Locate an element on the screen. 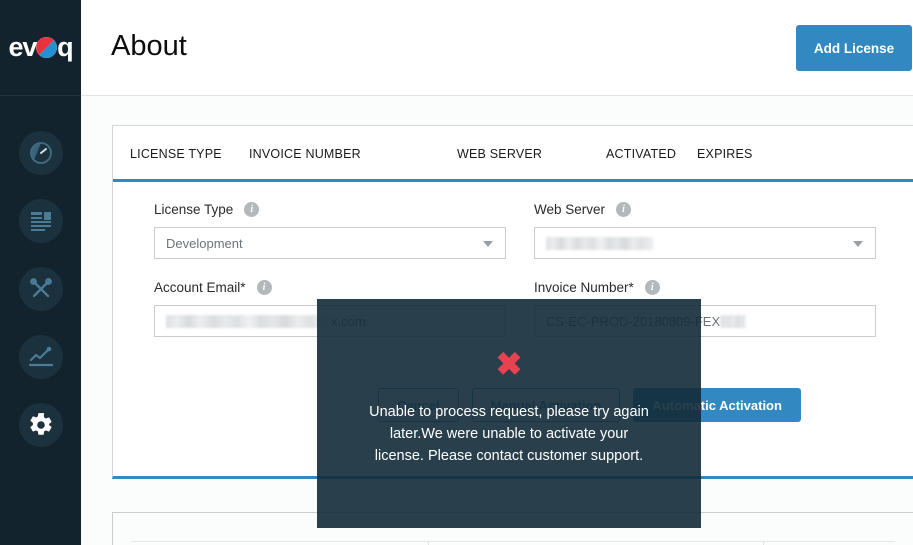  gear-icon is located at coordinates (41, 425).